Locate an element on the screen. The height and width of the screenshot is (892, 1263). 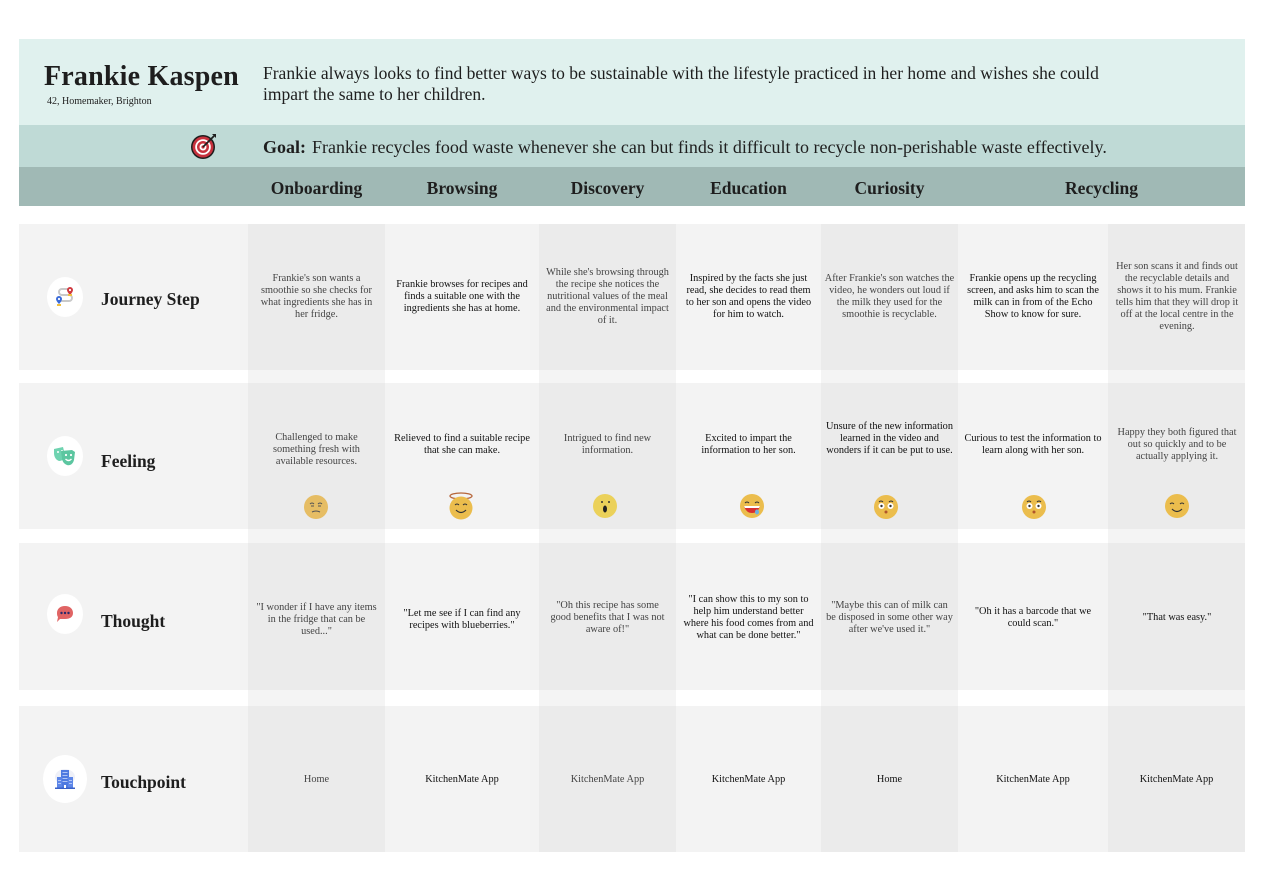
row-header-feeling: Feeling is located at coordinates (133, 456).